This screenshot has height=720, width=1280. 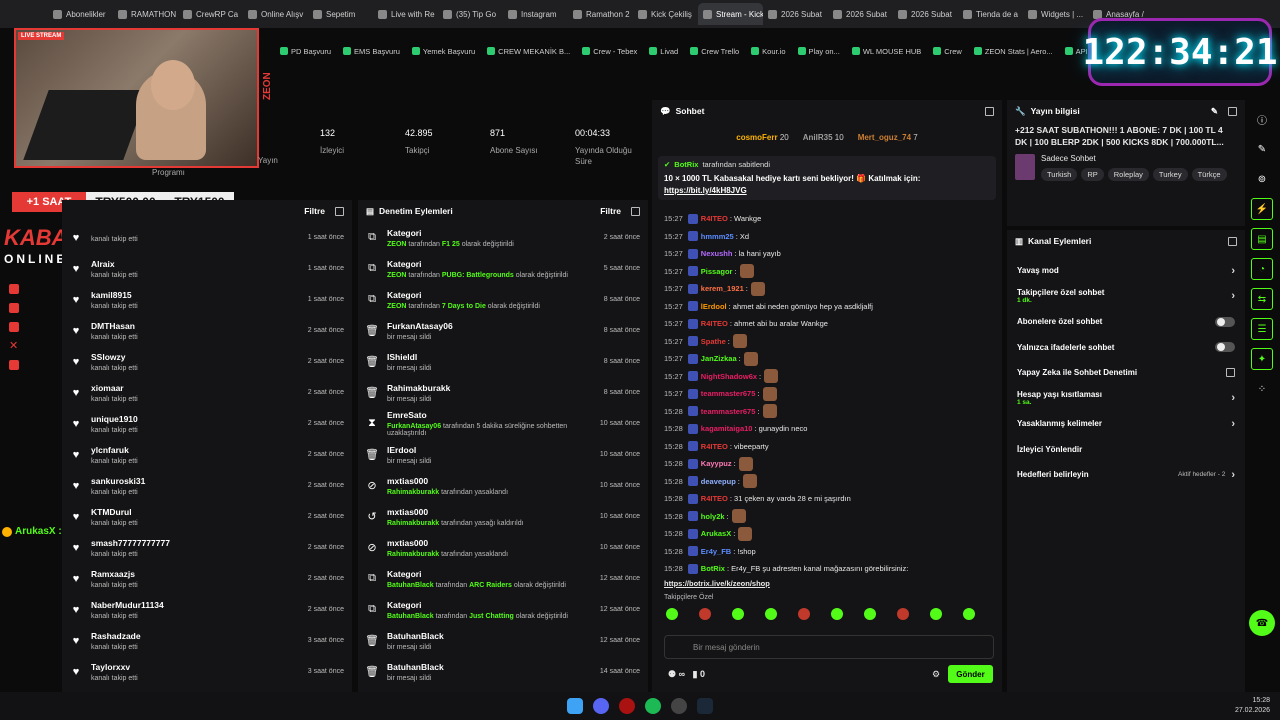 I want to click on chat-username: hmmm25, so click(x=717, y=236).